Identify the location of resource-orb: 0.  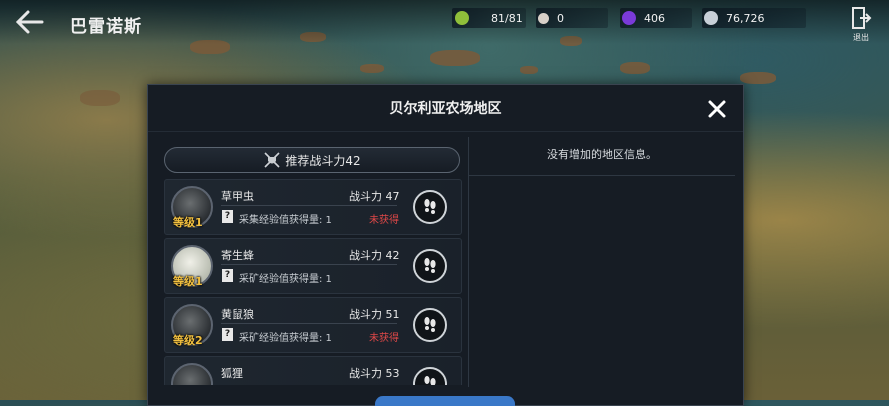
(572, 18).